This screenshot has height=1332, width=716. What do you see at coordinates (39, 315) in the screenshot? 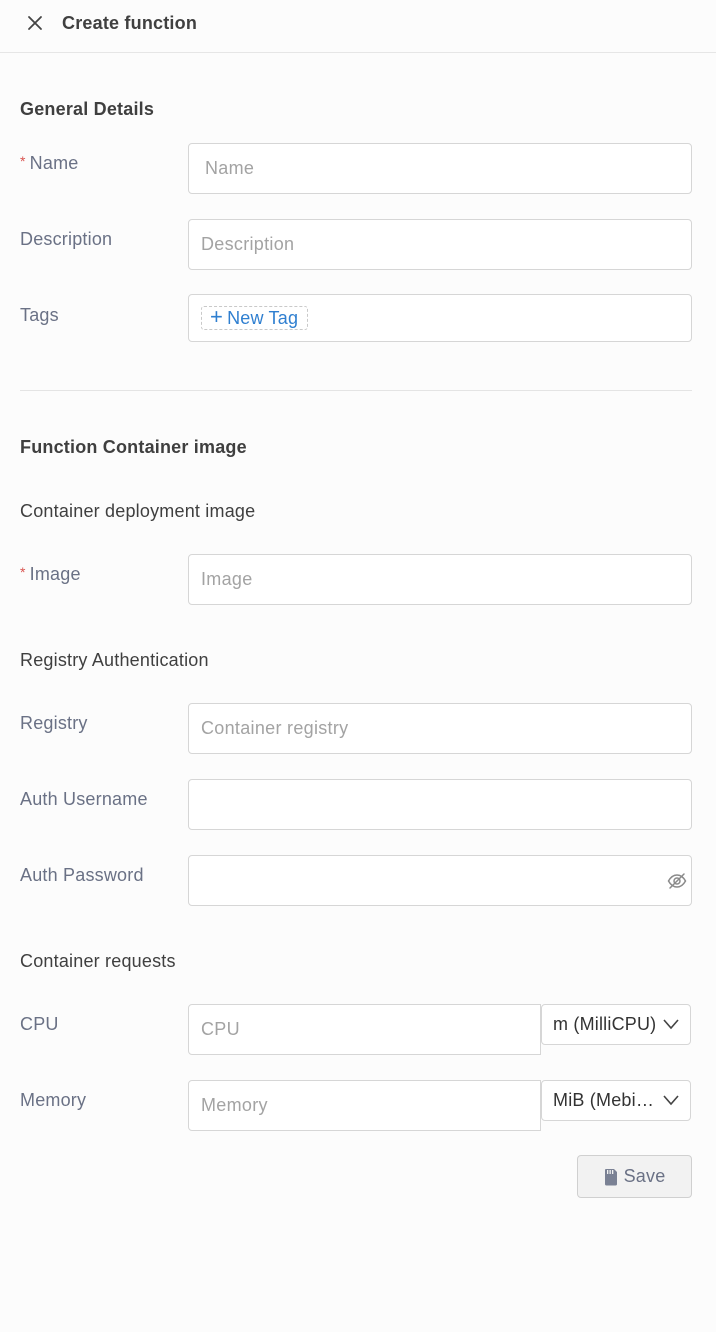
I see `tags-label: Tags` at bounding box center [39, 315].